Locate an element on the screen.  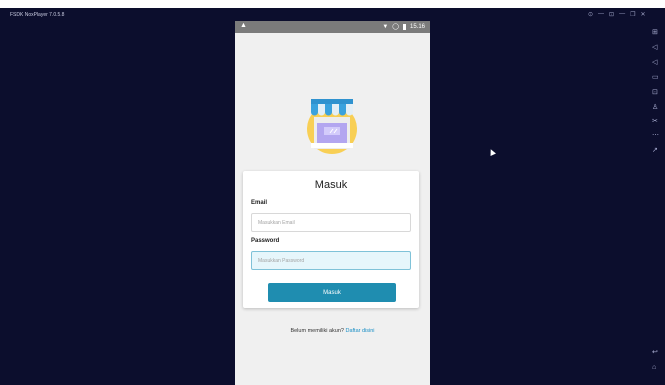
dash-icon: — is located at coordinates (622, 14).